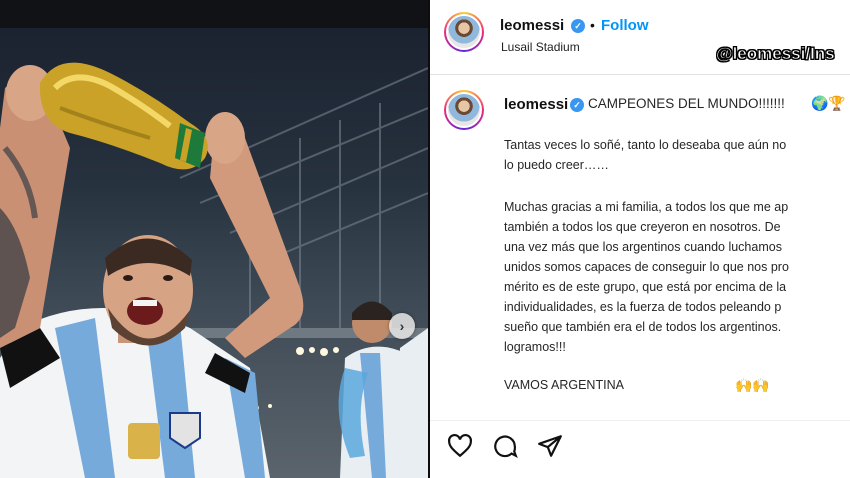  What do you see at coordinates (775, 54) in the screenshot?
I see `channel-watermark: @leomessi/Ins` at bounding box center [775, 54].